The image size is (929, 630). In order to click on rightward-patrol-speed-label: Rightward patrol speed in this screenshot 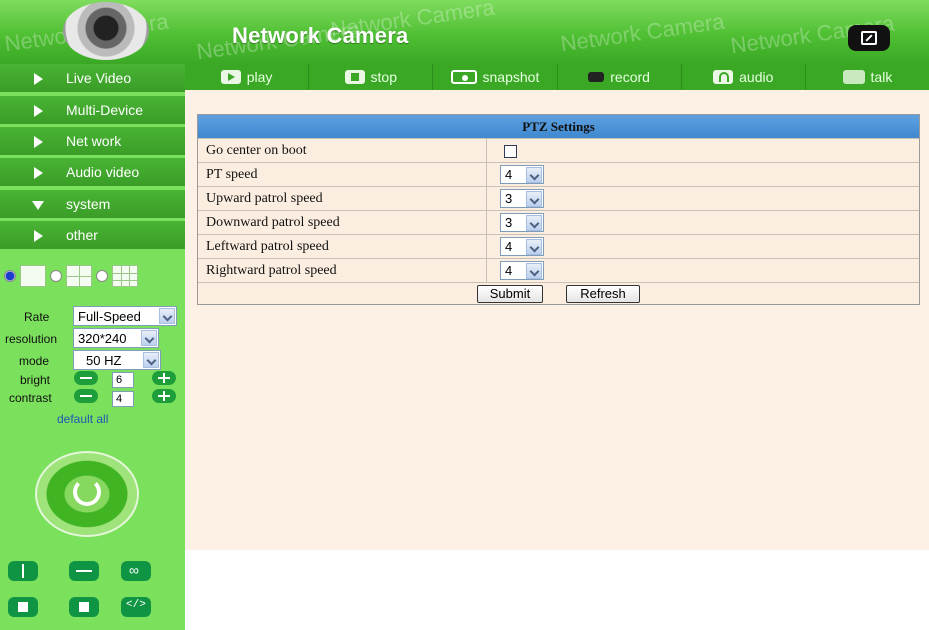, I will do `click(342, 270)`.